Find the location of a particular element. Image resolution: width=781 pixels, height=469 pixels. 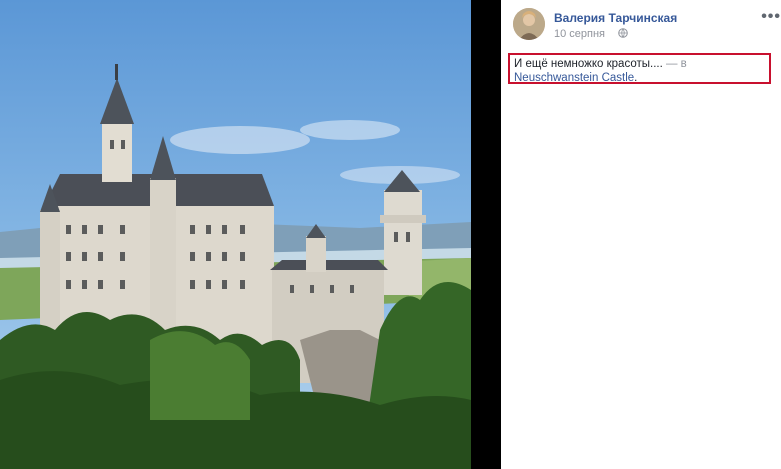

globe-icon is located at coordinates (623, 33).